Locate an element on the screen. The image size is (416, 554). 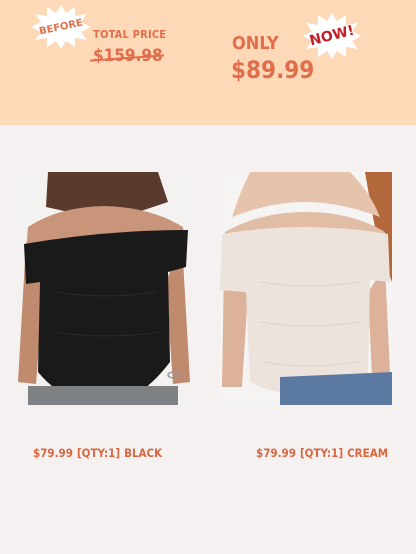
product-color: CREAM is located at coordinates (368, 453).